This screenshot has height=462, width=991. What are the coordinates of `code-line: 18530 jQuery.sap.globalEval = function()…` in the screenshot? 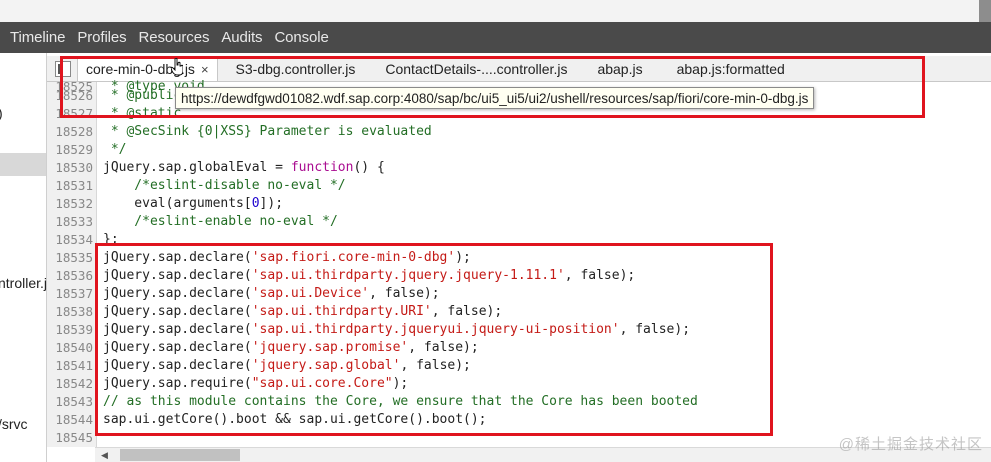 It's located at (216, 167).